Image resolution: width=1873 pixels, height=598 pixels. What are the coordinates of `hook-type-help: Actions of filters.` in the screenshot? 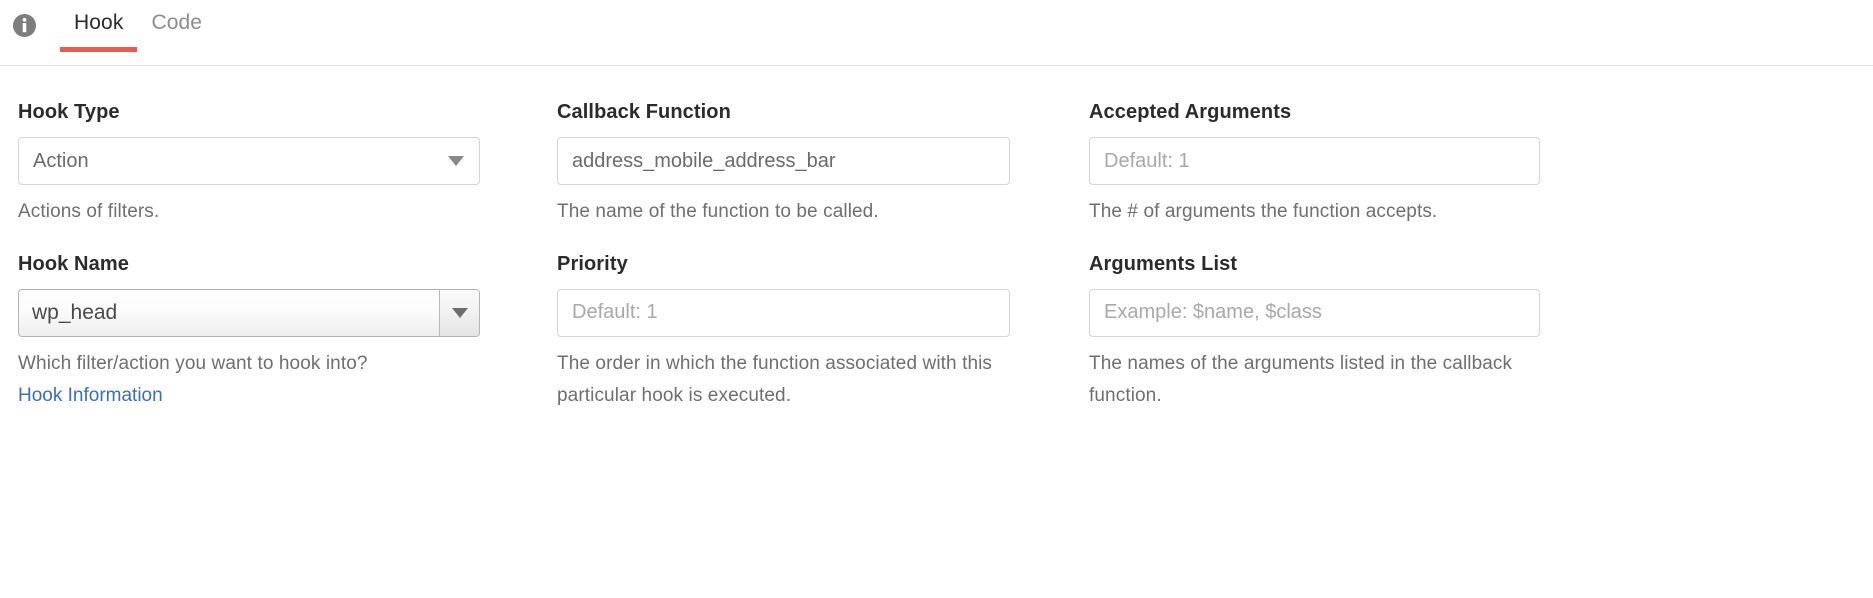 It's located at (89, 211).